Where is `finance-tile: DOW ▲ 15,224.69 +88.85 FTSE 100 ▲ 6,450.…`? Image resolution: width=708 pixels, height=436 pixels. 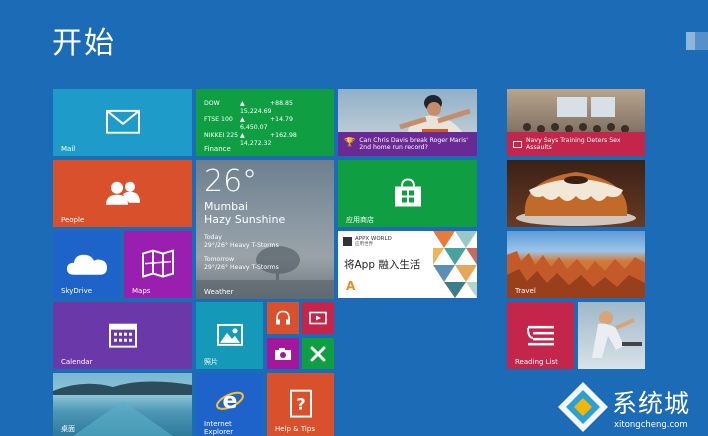 finance-tile: DOW ▲ 15,224.69 +88.85 FTSE 100 ▲ 6,450.… is located at coordinates (265, 122).